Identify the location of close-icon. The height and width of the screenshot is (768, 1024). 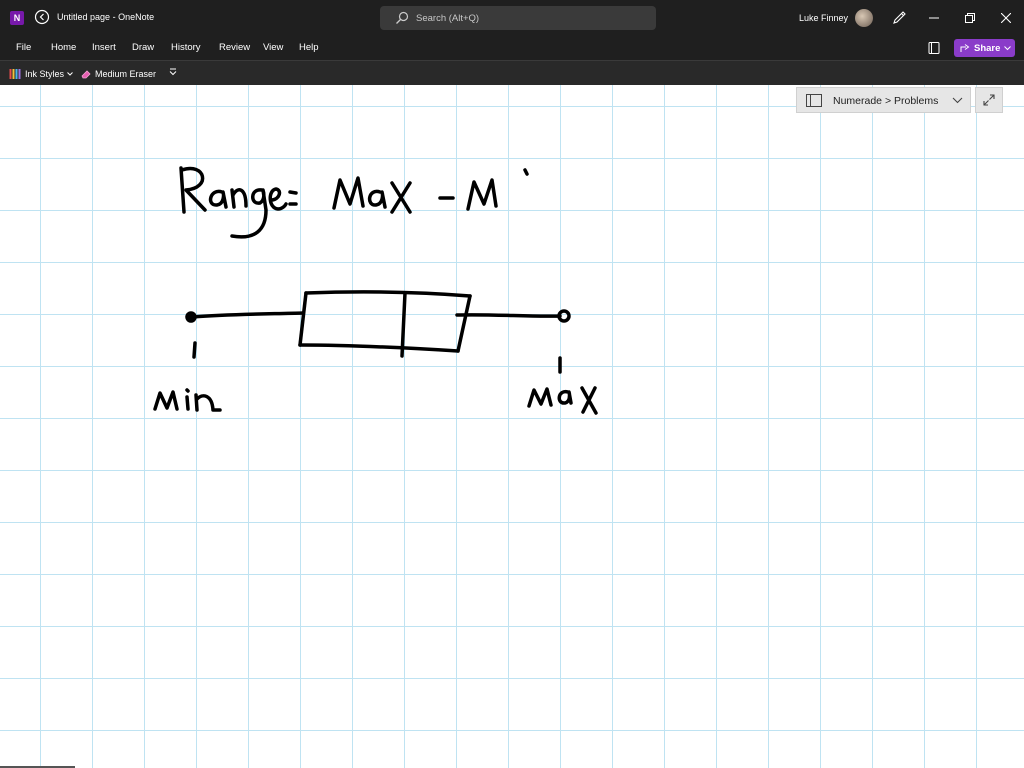
(1006, 18).